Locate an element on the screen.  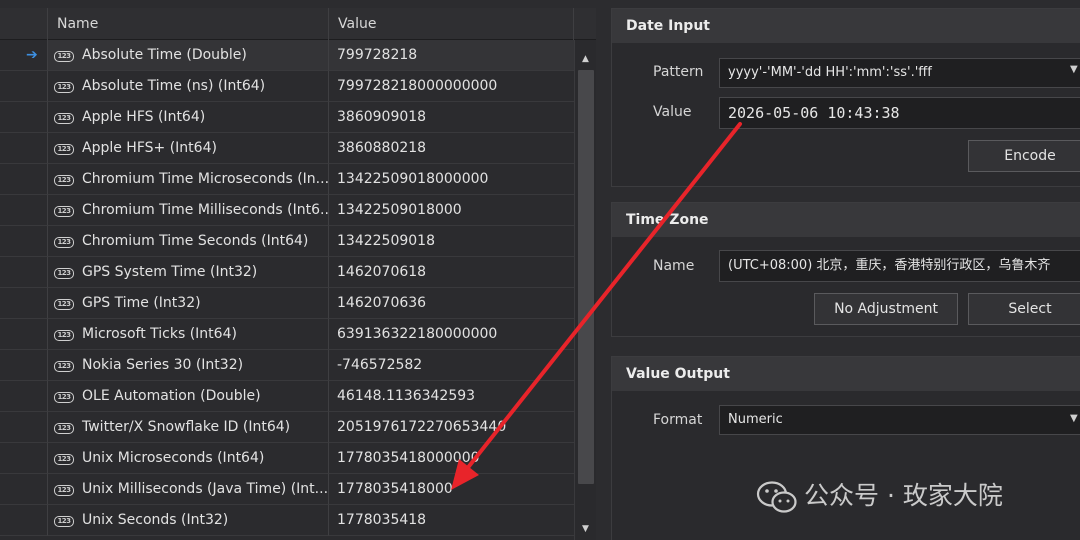
vertical-scrollbar: ▲ ▼ is located at coordinates (585, 290).